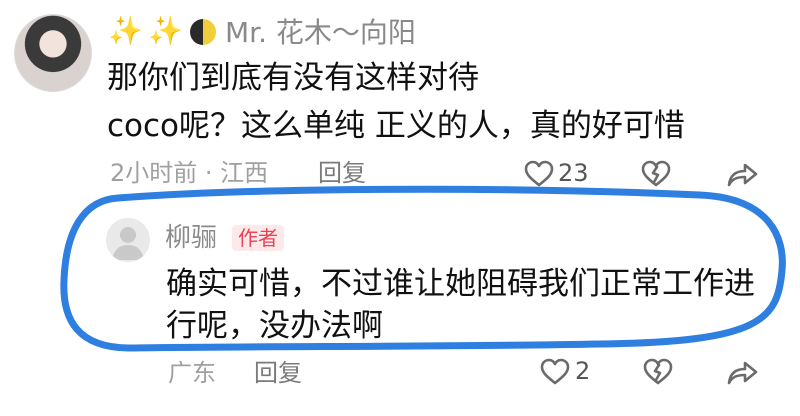 The image size is (800, 416). What do you see at coordinates (278, 373) in the screenshot?
I see `reply-reply-button: 回复` at bounding box center [278, 373].